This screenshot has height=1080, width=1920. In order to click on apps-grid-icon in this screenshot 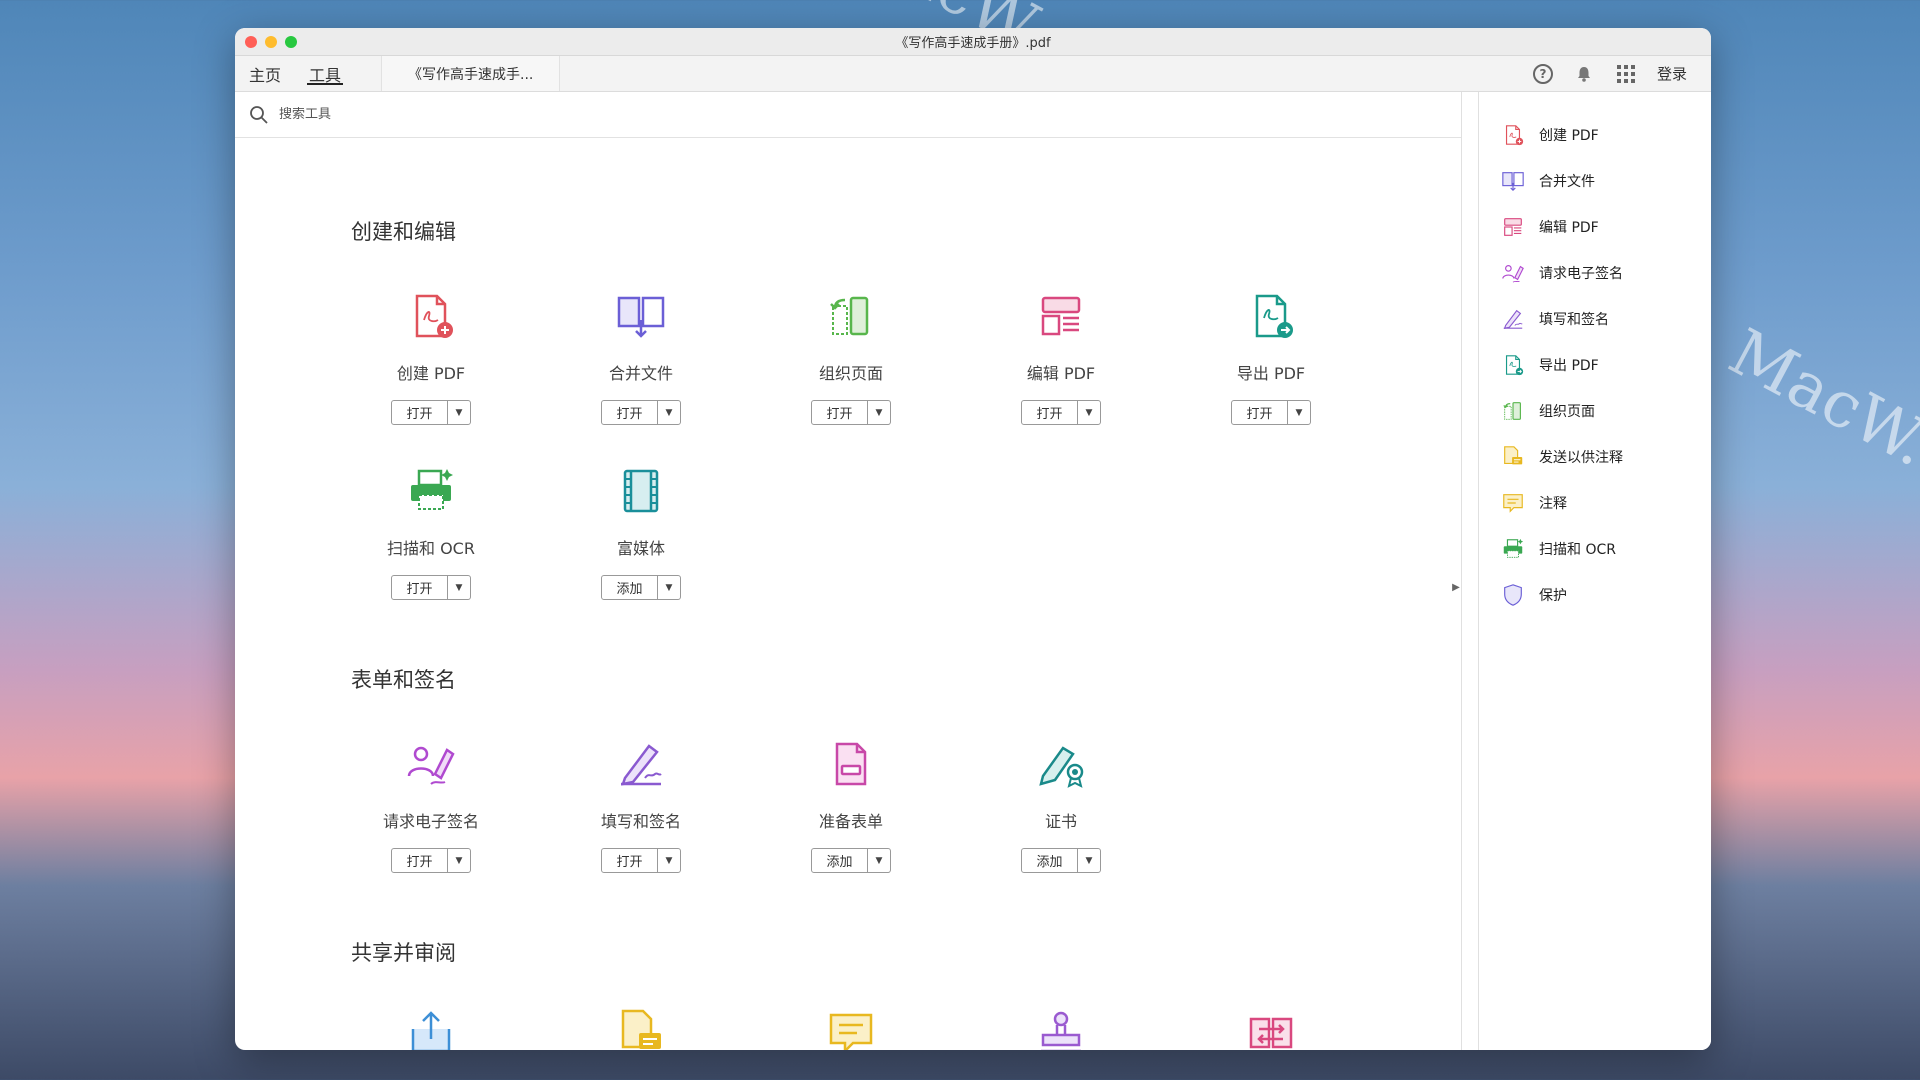, I will do `click(1626, 74)`.